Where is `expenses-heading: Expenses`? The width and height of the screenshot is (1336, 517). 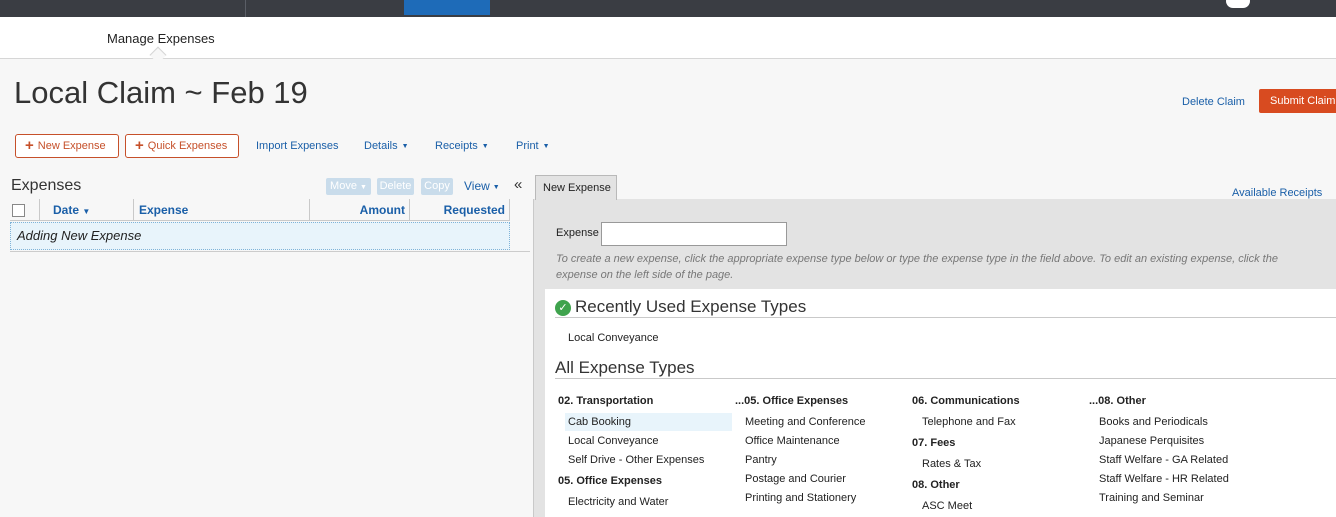 expenses-heading: Expenses is located at coordinates (46, 185).